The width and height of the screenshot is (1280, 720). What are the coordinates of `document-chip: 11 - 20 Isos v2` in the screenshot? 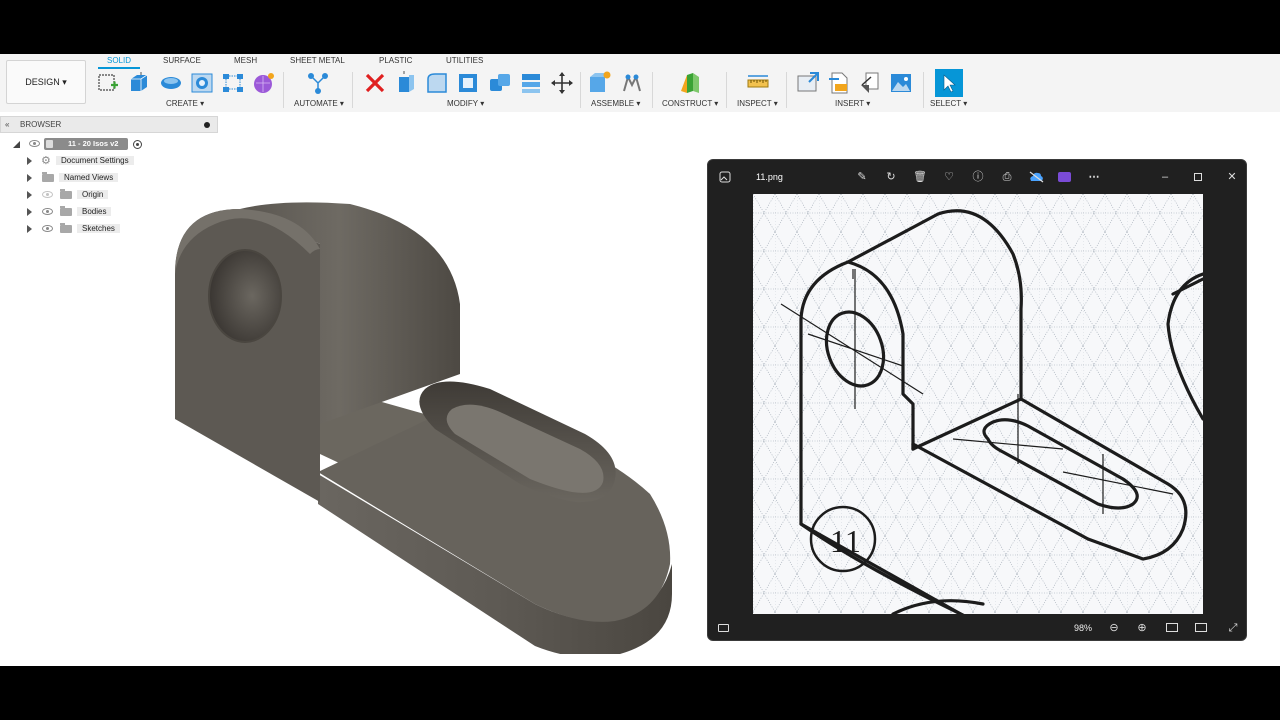 It's located at (86, 144).